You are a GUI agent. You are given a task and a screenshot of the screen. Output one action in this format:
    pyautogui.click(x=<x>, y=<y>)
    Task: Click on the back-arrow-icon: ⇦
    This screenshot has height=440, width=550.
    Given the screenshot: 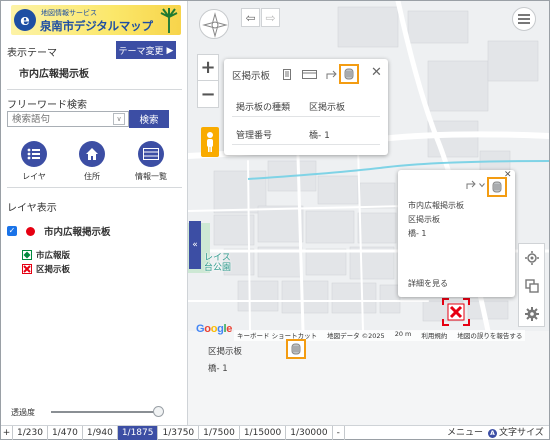 What is the action you would take?
    pyautogui.click(x=250, y=17)
    